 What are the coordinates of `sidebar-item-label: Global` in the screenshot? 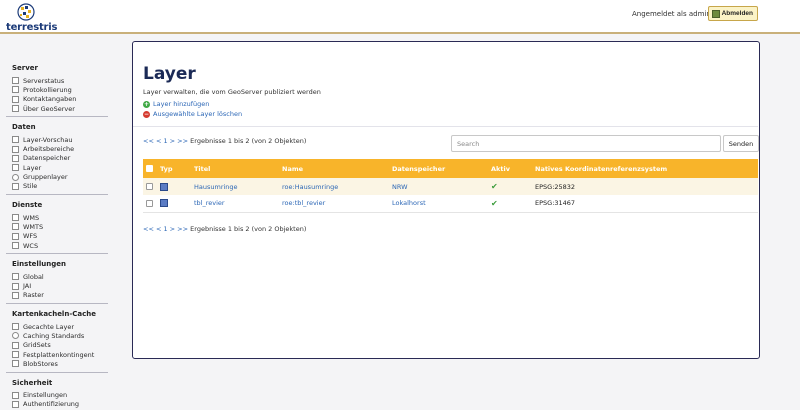 It's located at (33, 276).